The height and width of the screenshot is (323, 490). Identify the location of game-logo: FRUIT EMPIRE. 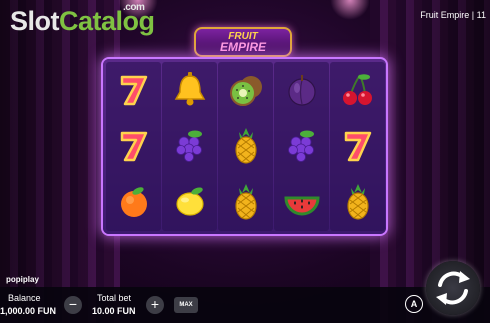
(243, 42).